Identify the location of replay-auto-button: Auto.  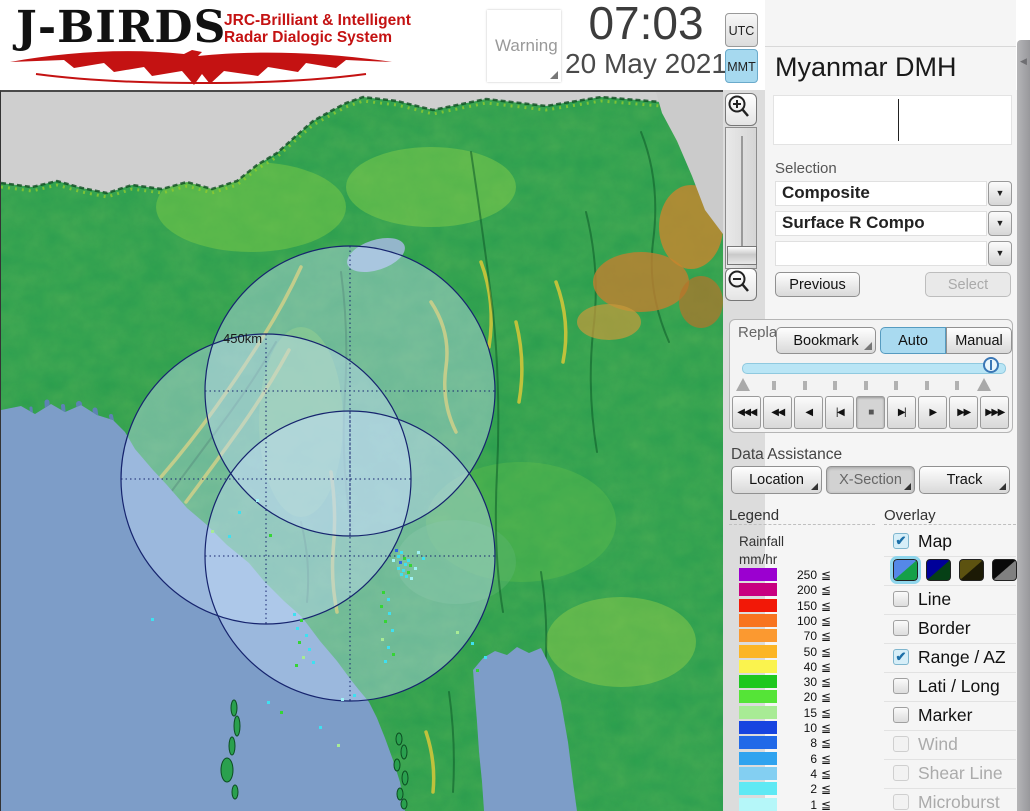
(913, 340).